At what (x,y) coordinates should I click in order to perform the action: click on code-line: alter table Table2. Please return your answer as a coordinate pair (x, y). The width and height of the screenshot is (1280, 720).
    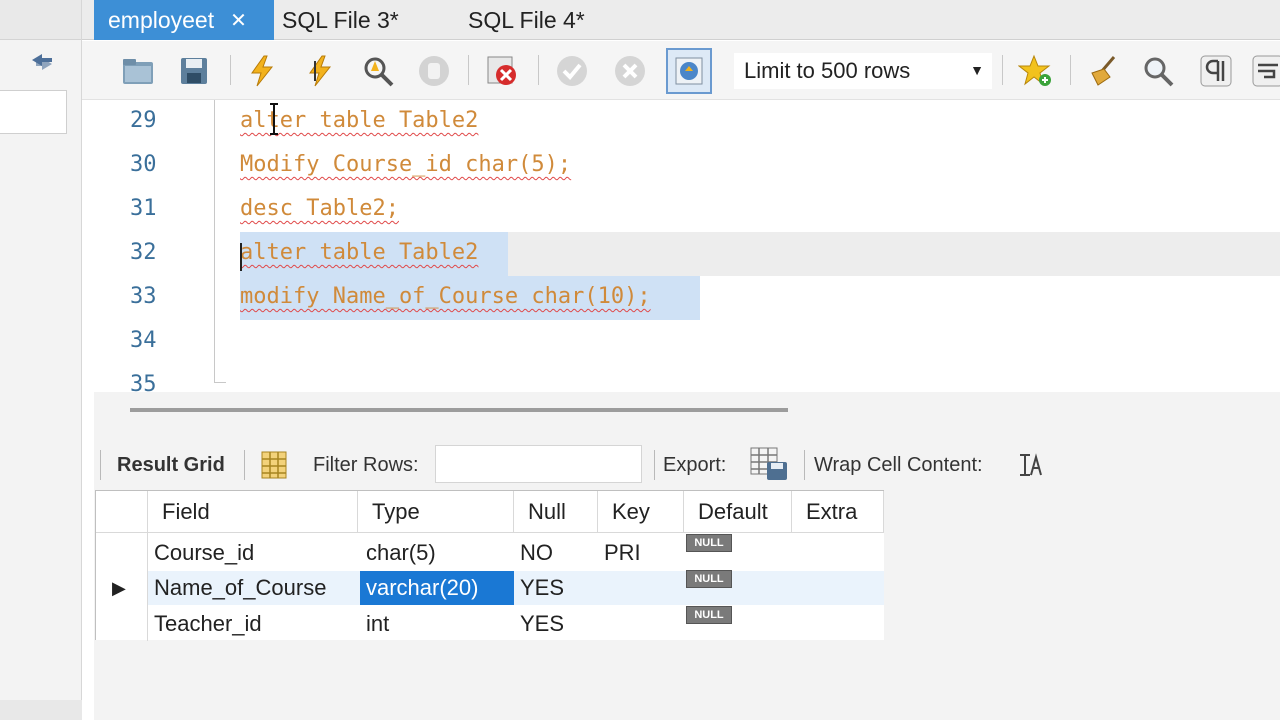
    Looking at the image, I should click on (359, 252).